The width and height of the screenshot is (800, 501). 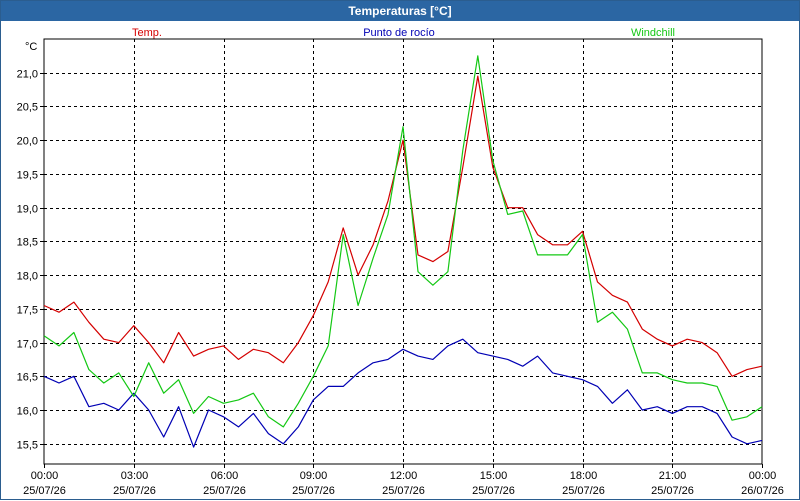 I want to click on x-tick-date-label: 26/07/26, so click(x=762, y=491).